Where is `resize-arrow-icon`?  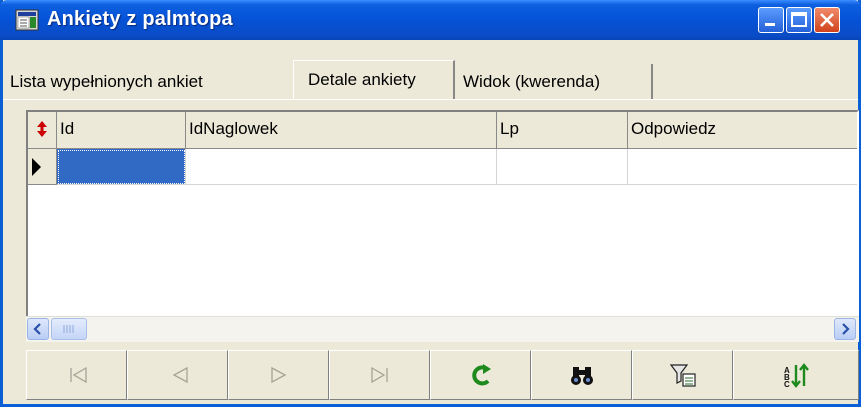 resize-arrow-icon is located at coordinates (42, 129).